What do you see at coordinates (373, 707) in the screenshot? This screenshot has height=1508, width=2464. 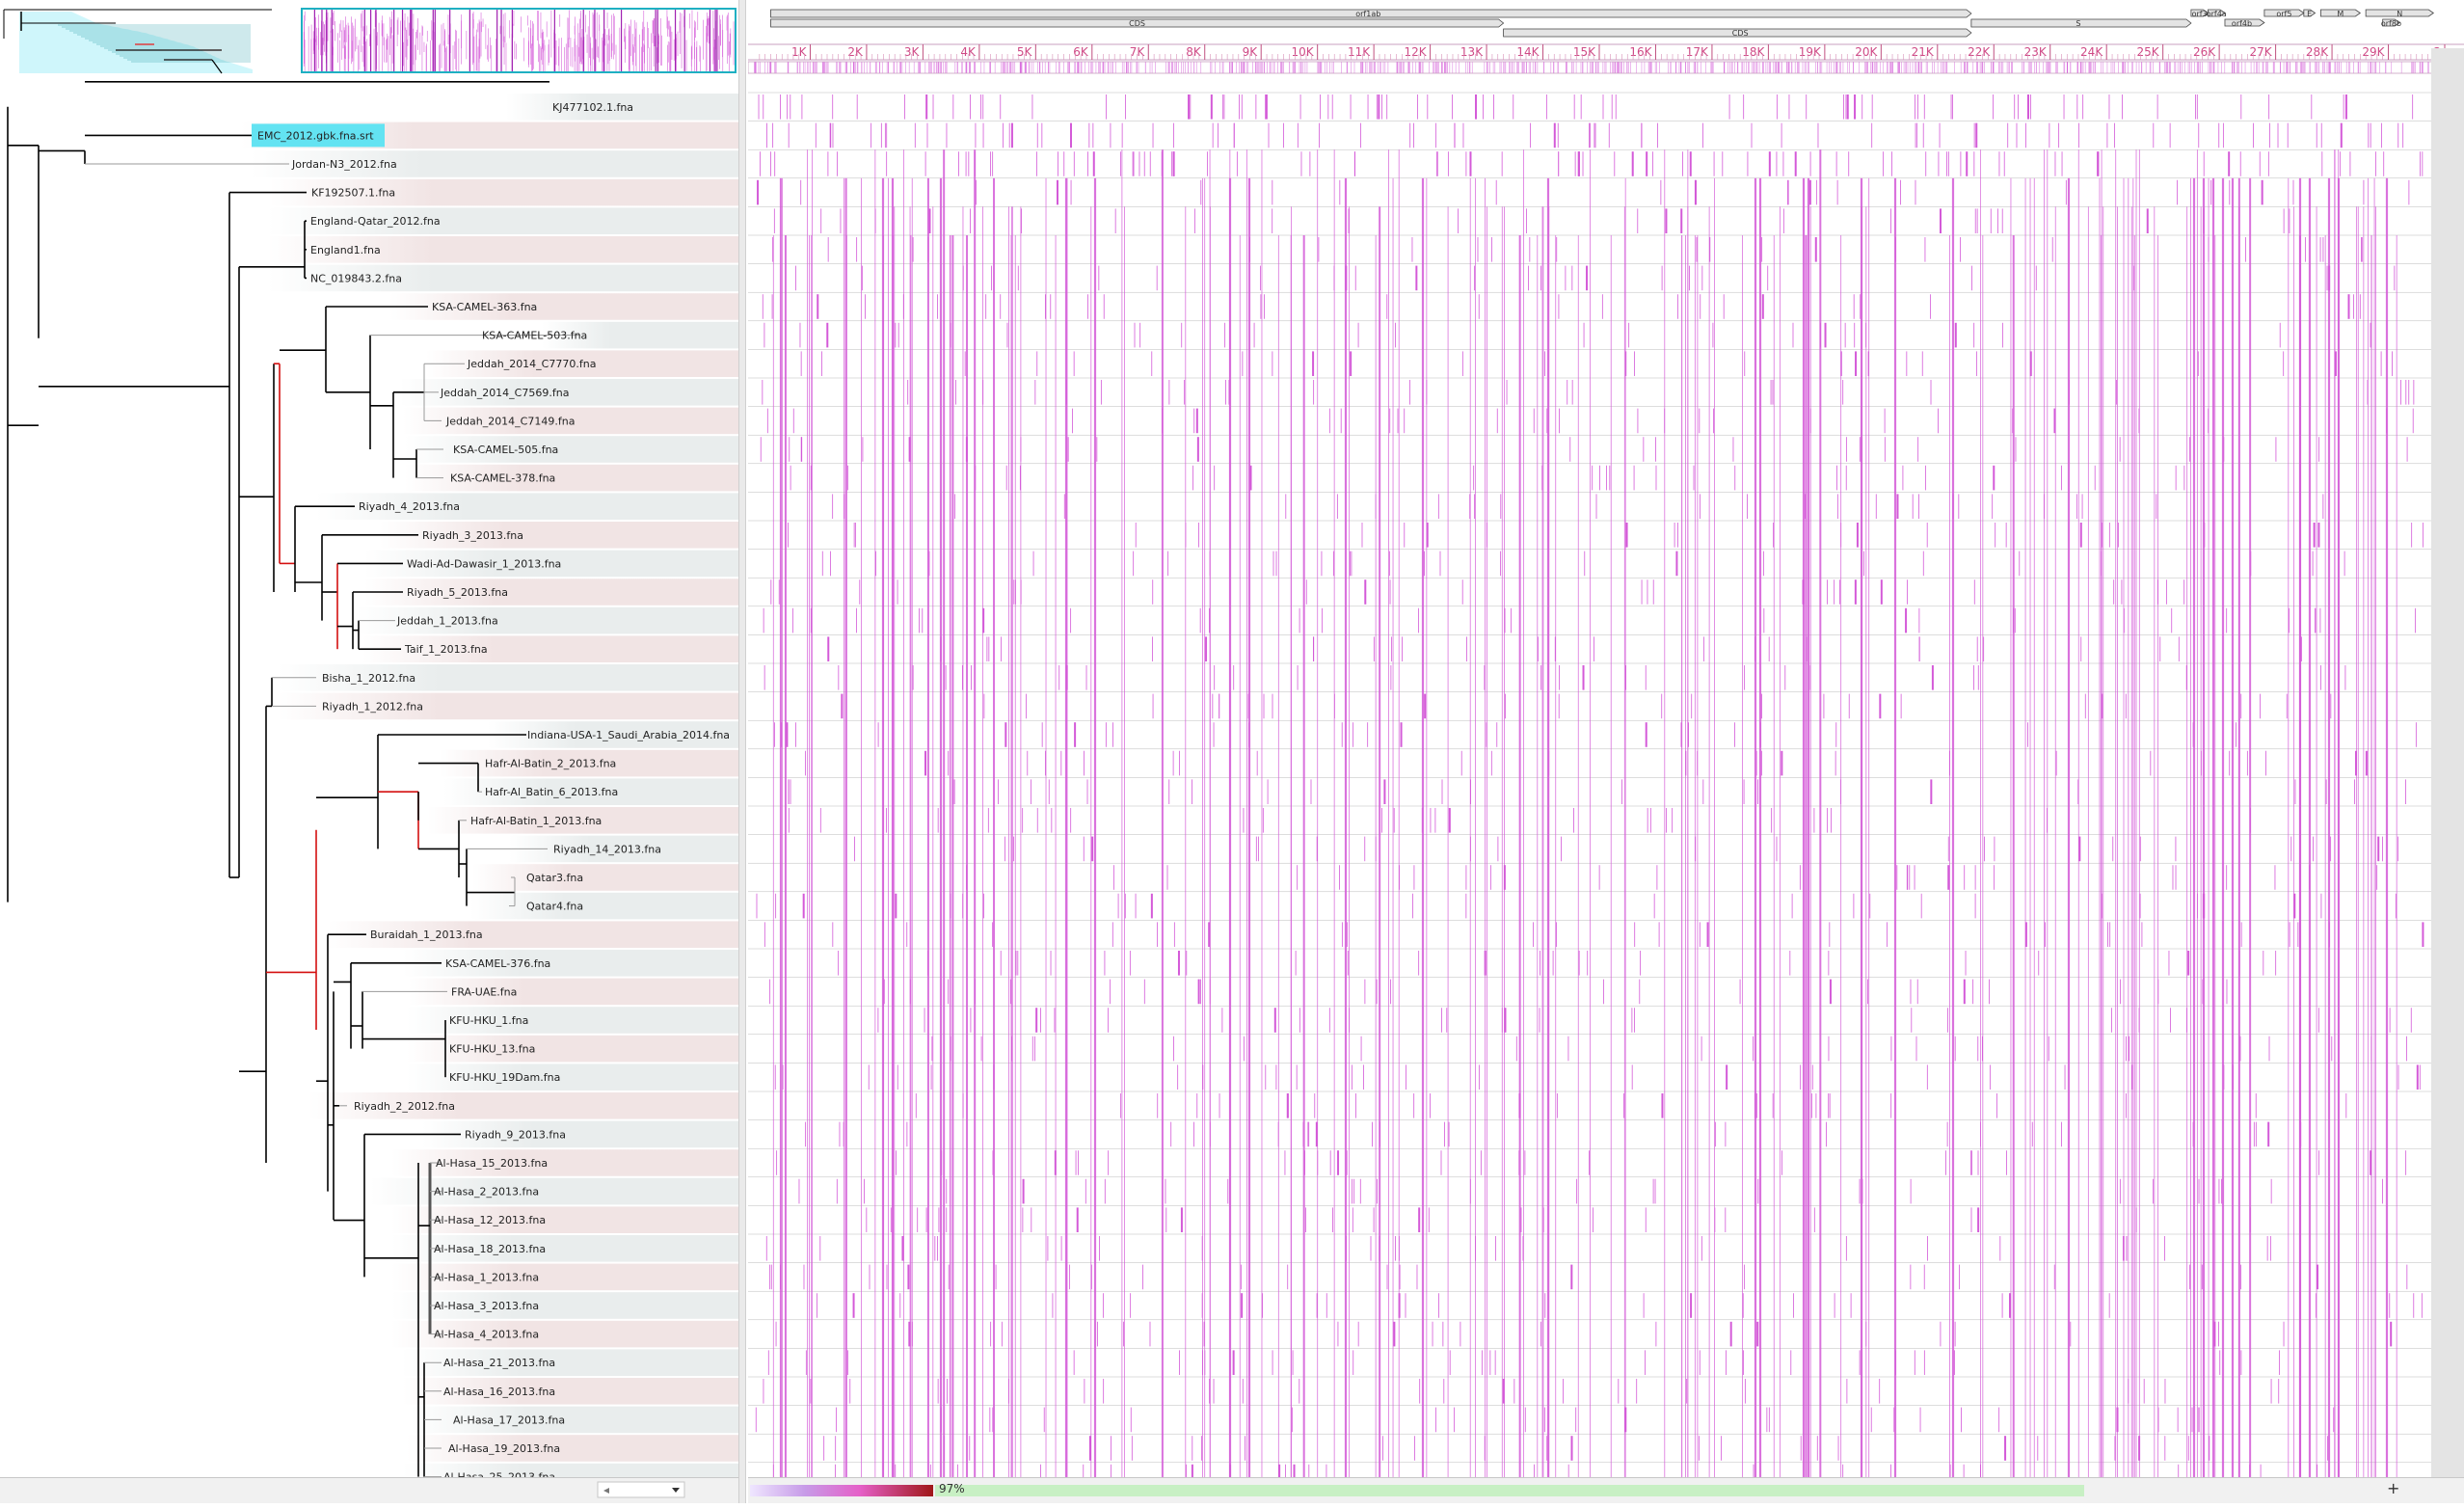 I see `leaf-label-riyadh1: Riyadh_1_2012.fna` at bounding box center [373, 707].